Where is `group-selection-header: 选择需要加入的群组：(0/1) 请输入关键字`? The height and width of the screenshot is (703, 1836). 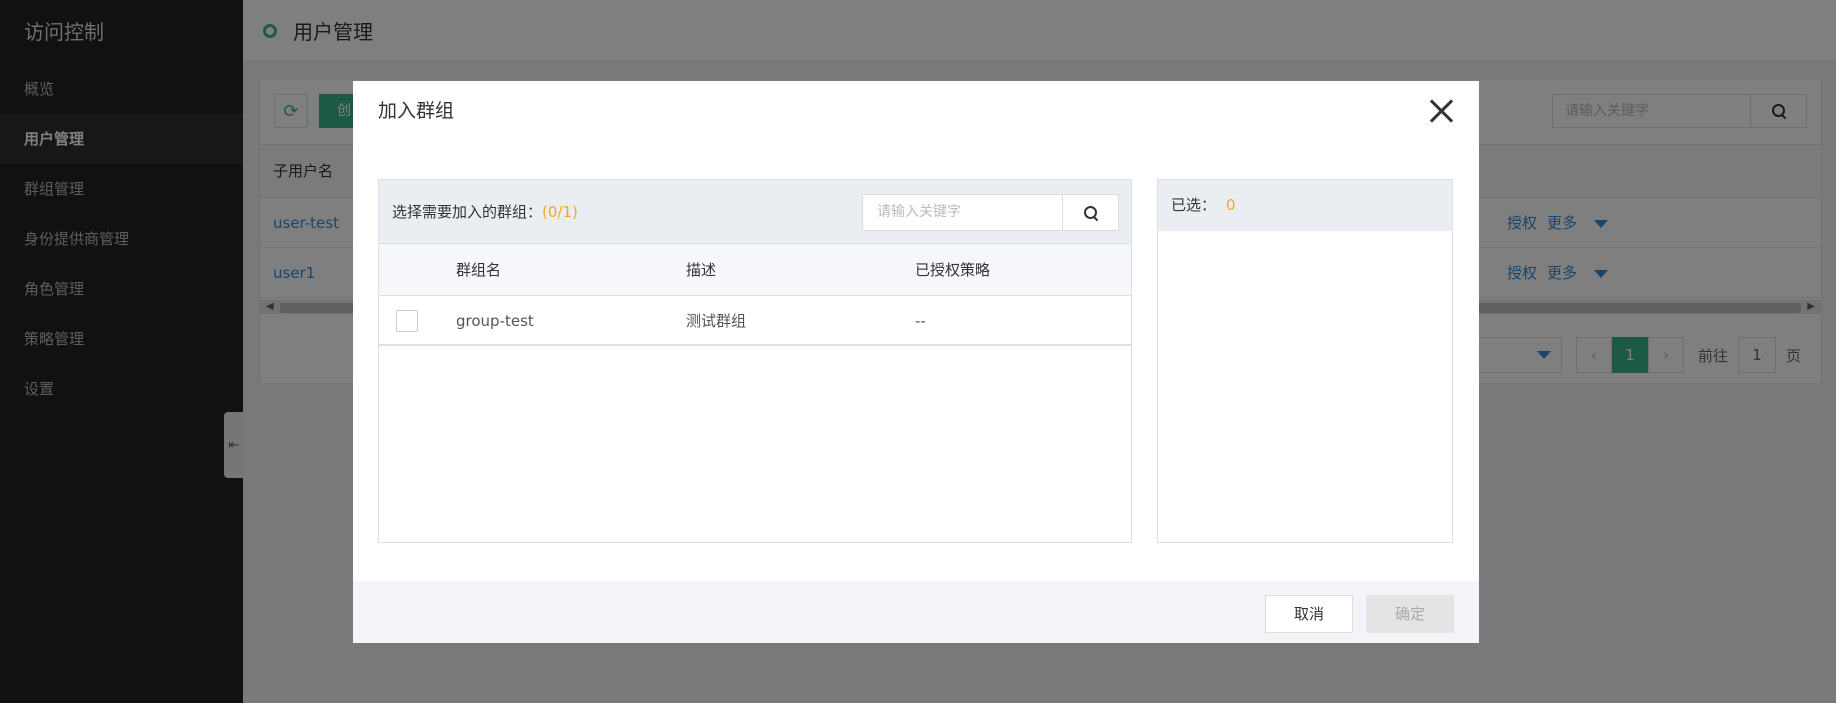
group-selection-header: 选择需要加入的群组：(0/1) 请输入关键字 is located at coordinates (755, 212).